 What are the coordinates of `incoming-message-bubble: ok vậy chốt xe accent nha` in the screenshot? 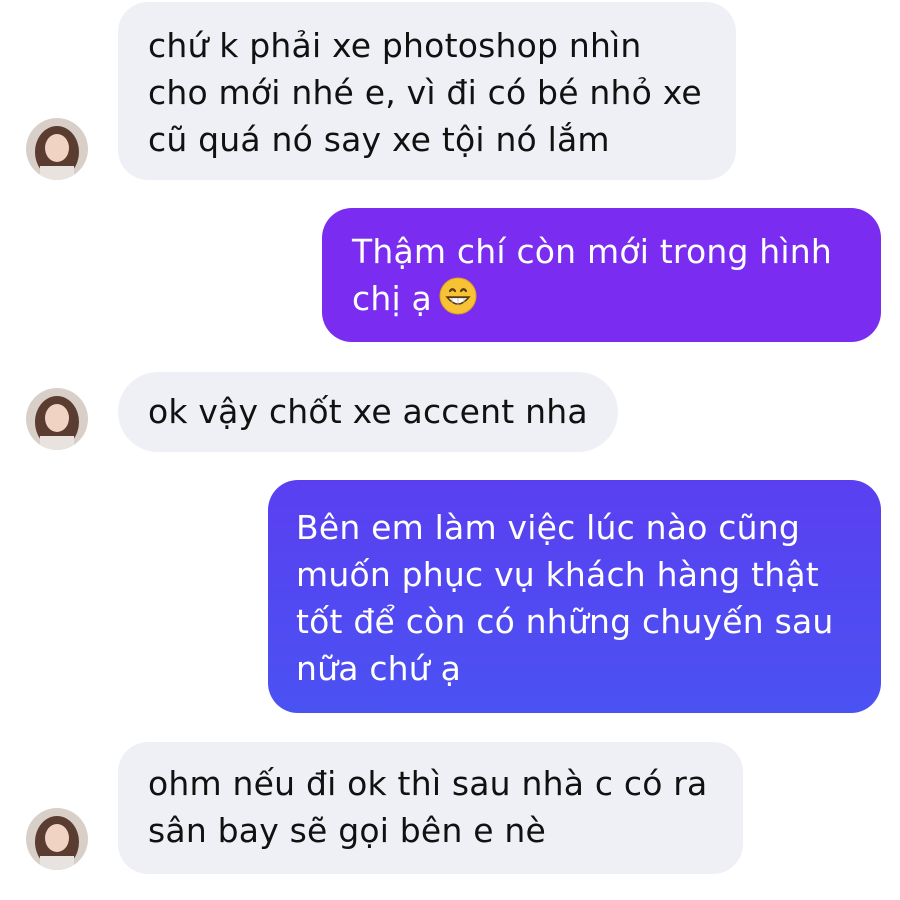 It's located at (368, 412).